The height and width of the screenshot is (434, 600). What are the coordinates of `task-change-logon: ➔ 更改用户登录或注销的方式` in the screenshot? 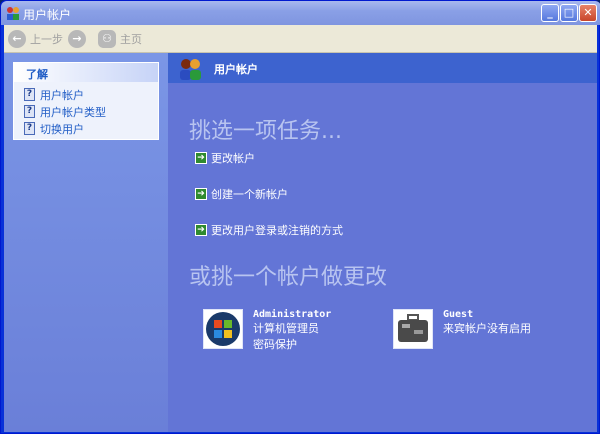 It's located at (269, 230).